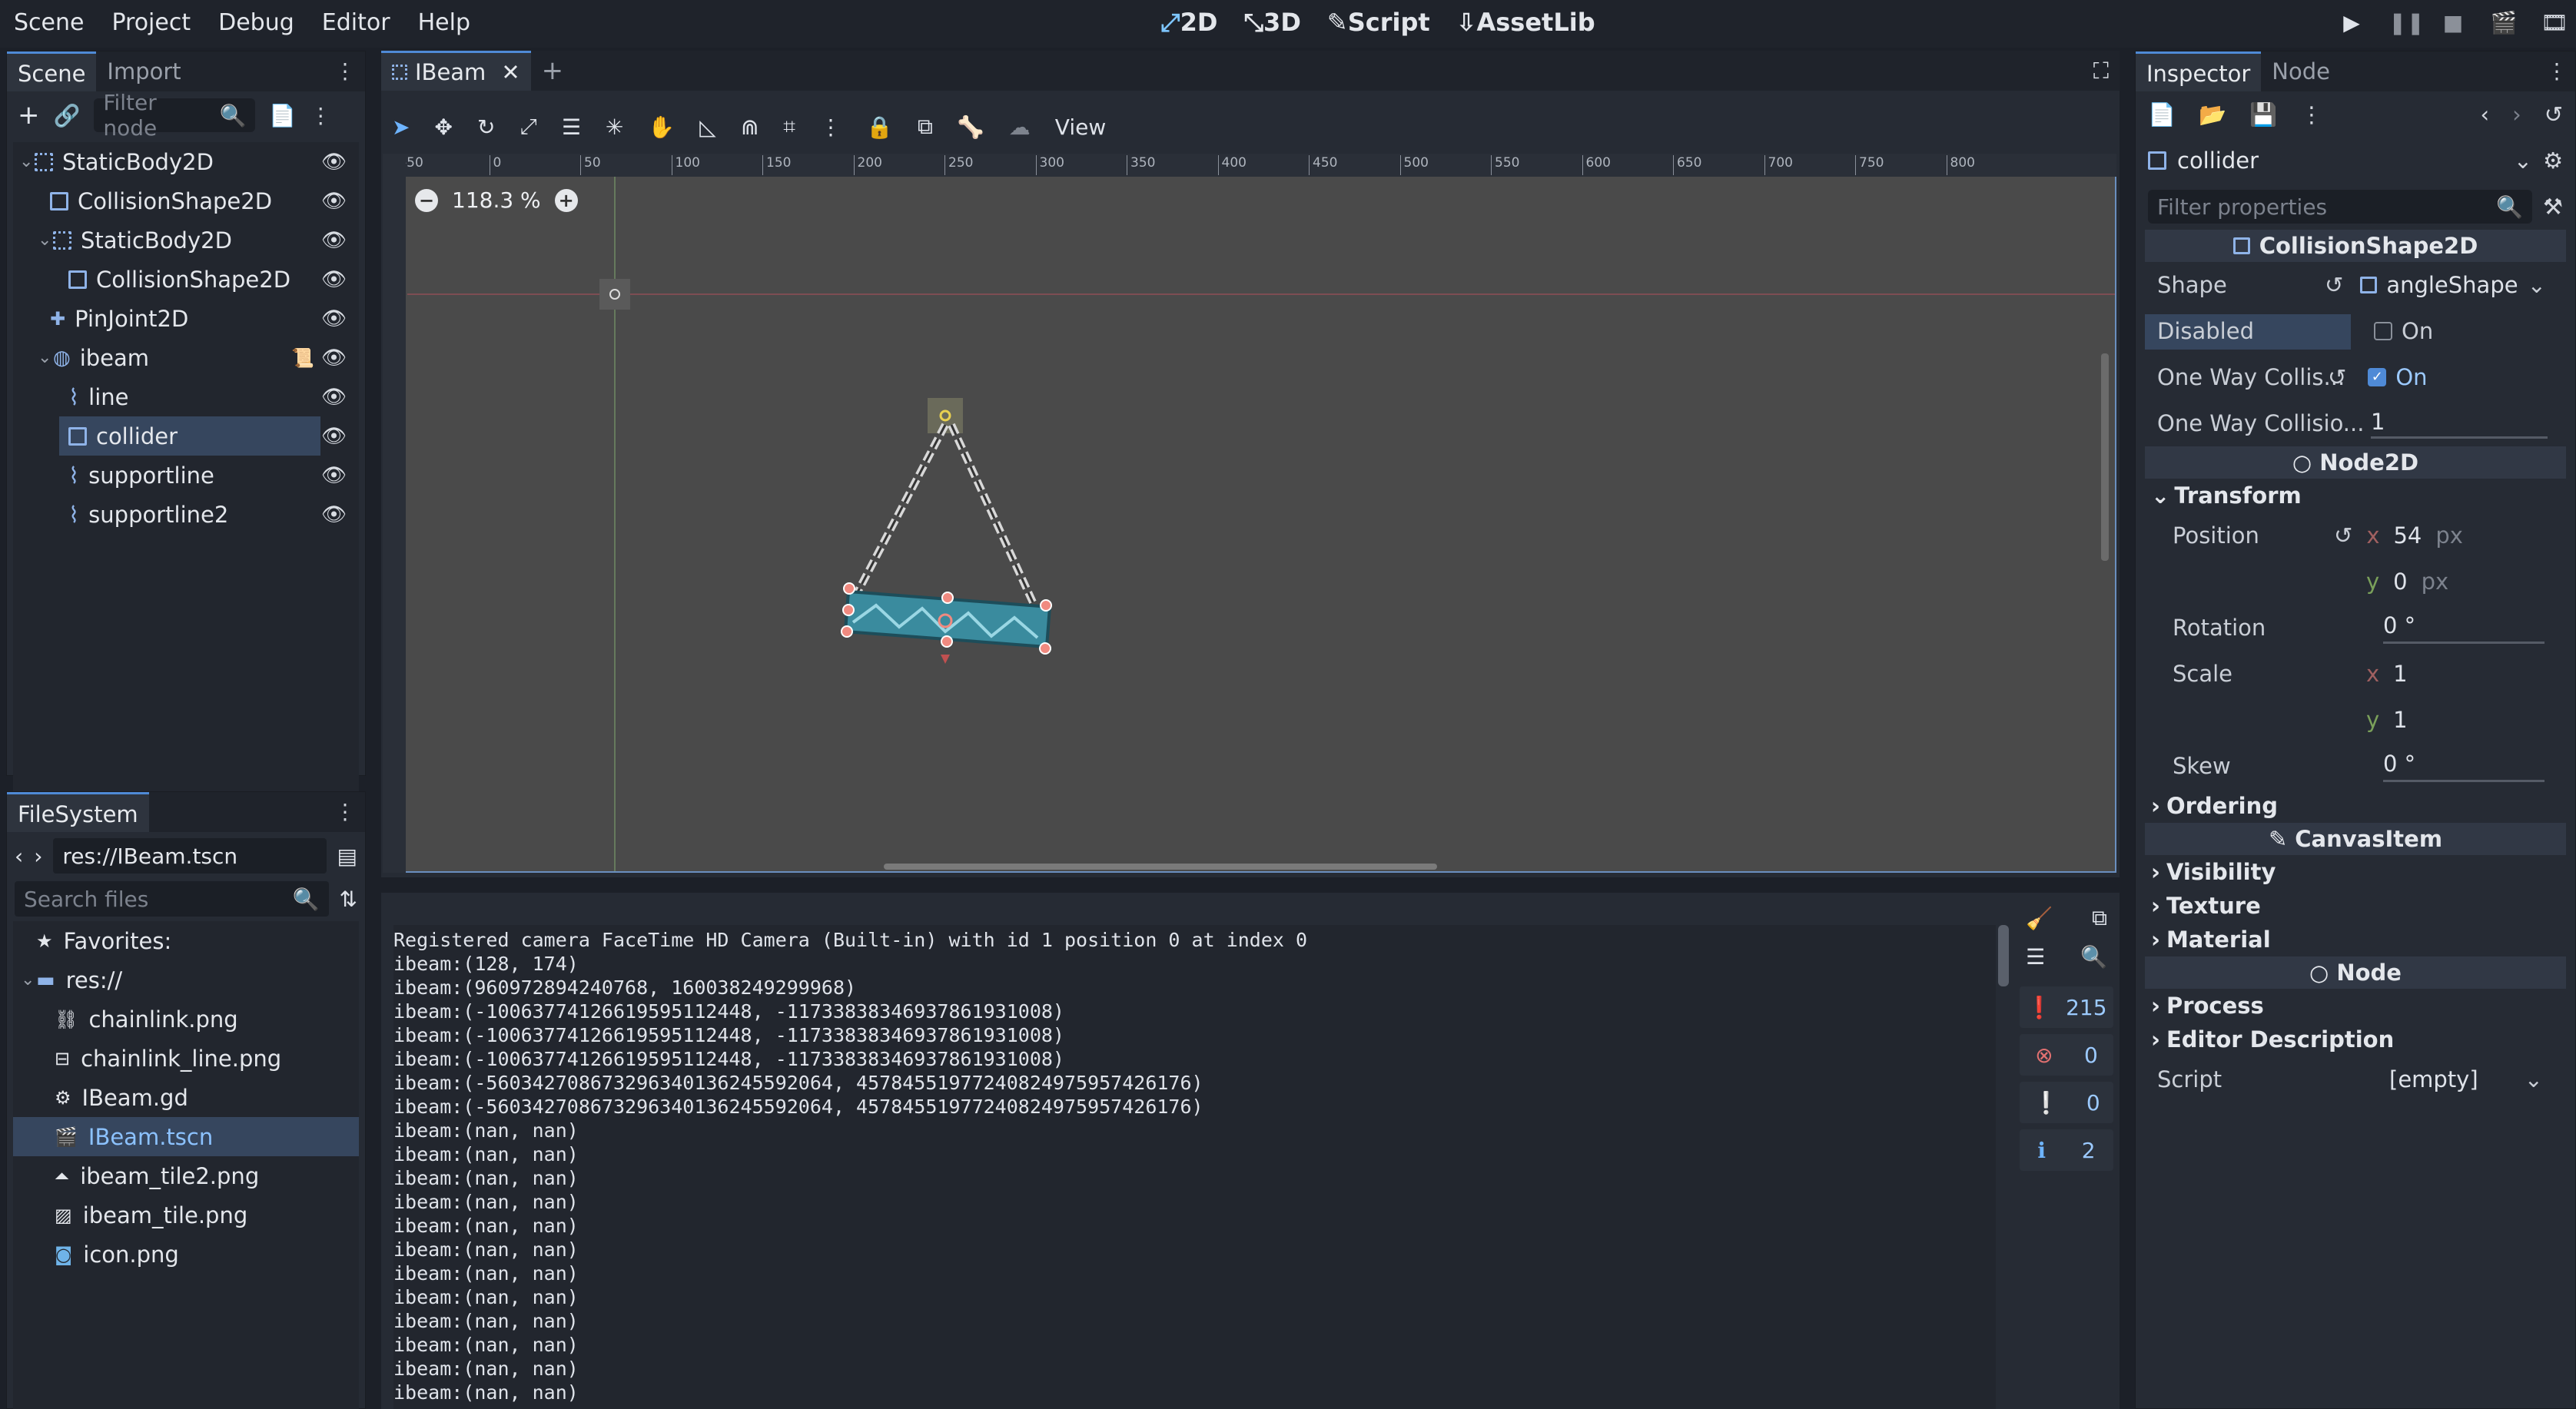 This screenshot has height=1409, width=2576. Describe the element at coordinates (2101, 71) in the screenshot. I see `fullscreen-icon: ⛶` at that location.